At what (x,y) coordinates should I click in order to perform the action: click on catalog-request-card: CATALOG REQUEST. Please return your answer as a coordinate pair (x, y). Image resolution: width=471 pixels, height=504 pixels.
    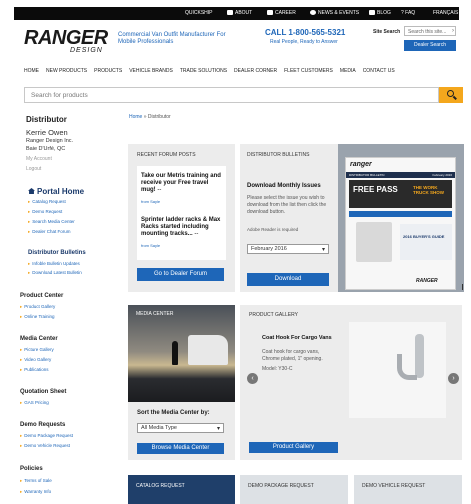
    Looking at the image, I should click on (181, 489).